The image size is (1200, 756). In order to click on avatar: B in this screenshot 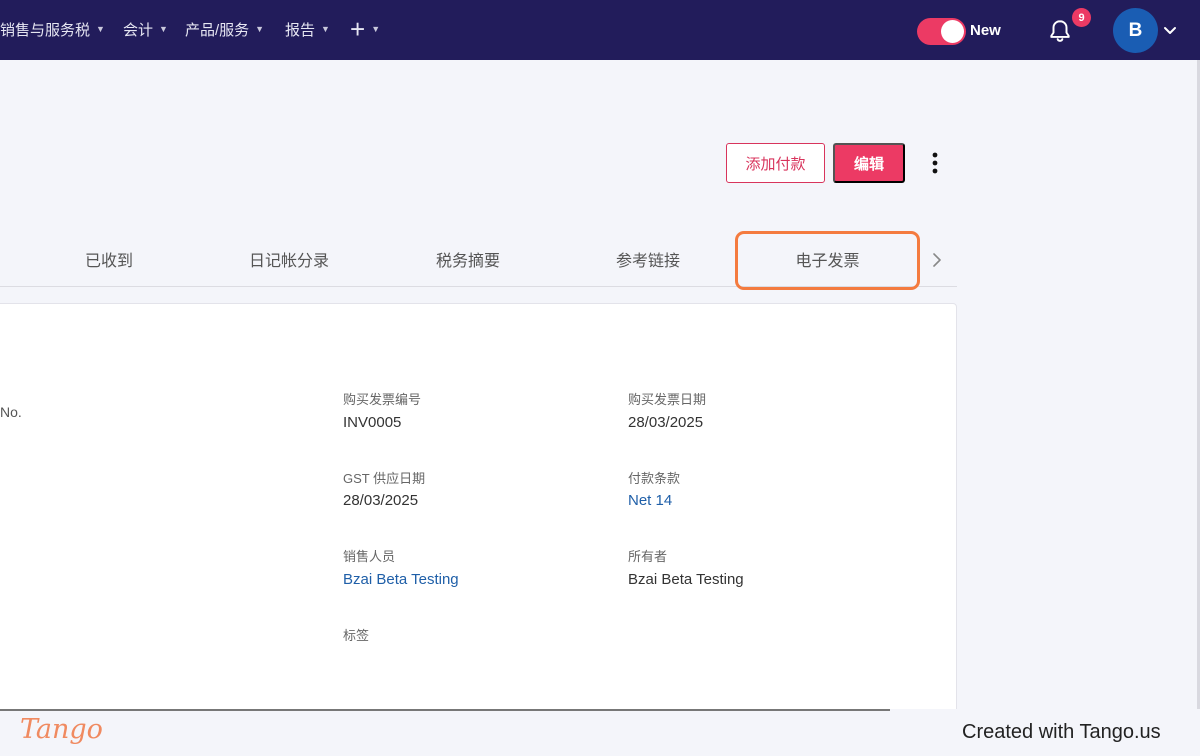, I will do `click(1135, 30)`.